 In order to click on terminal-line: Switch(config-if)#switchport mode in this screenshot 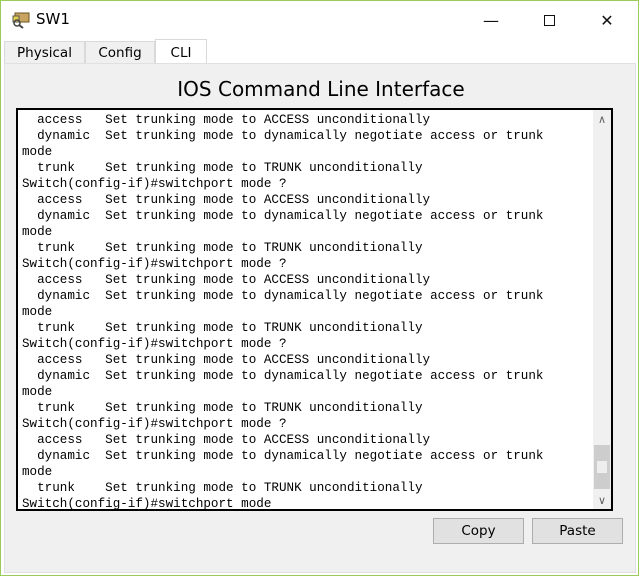, I will do `click(147, 504)`.